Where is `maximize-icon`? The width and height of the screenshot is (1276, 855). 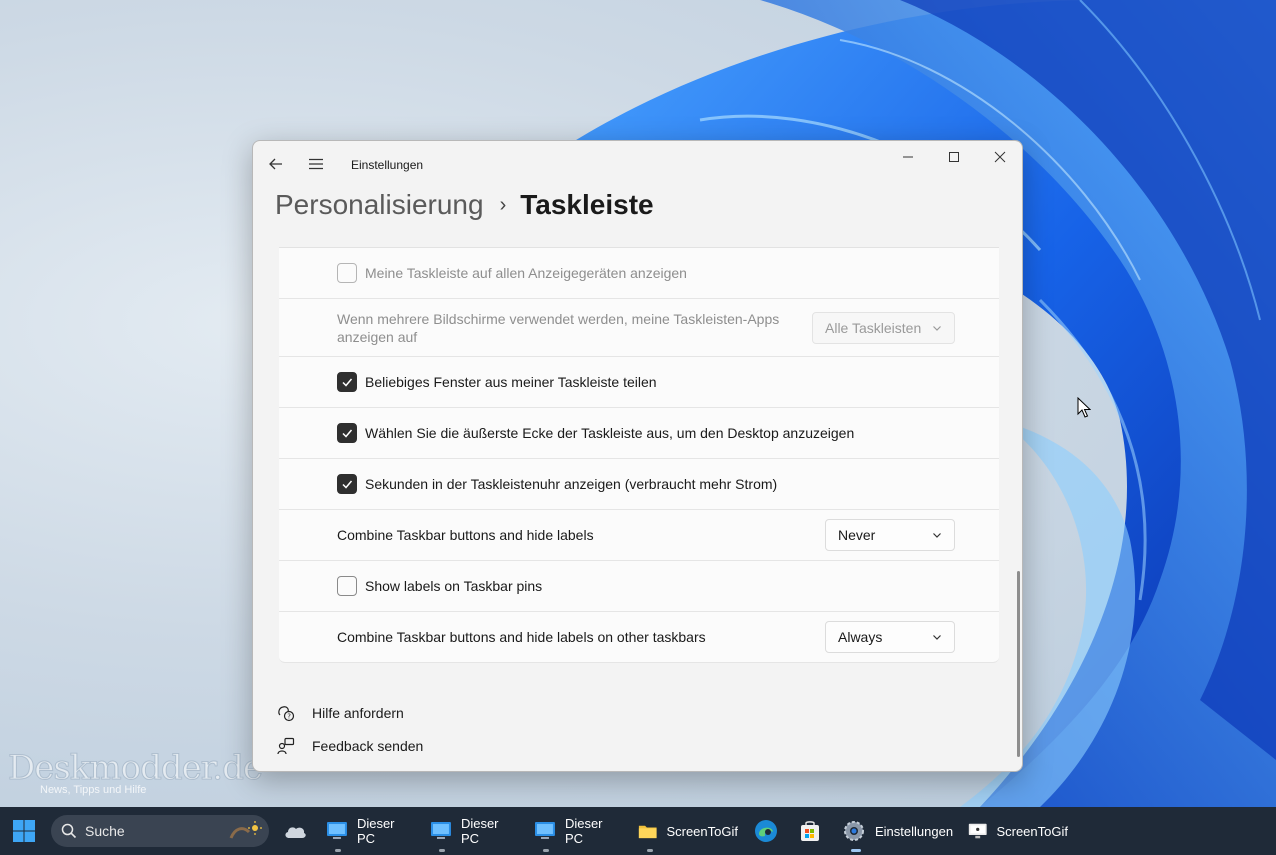
maximize-icon is located at coordinates (954, 157).